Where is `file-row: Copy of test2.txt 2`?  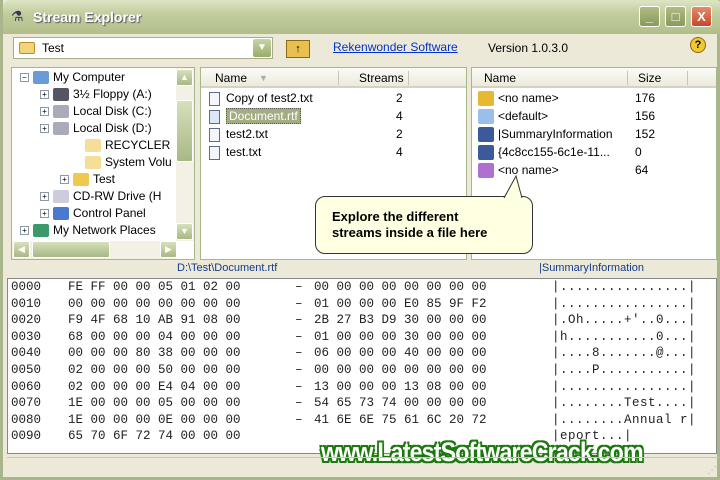 file-row: Copy of test2.txt 2 is located at coordinates (334, 98).